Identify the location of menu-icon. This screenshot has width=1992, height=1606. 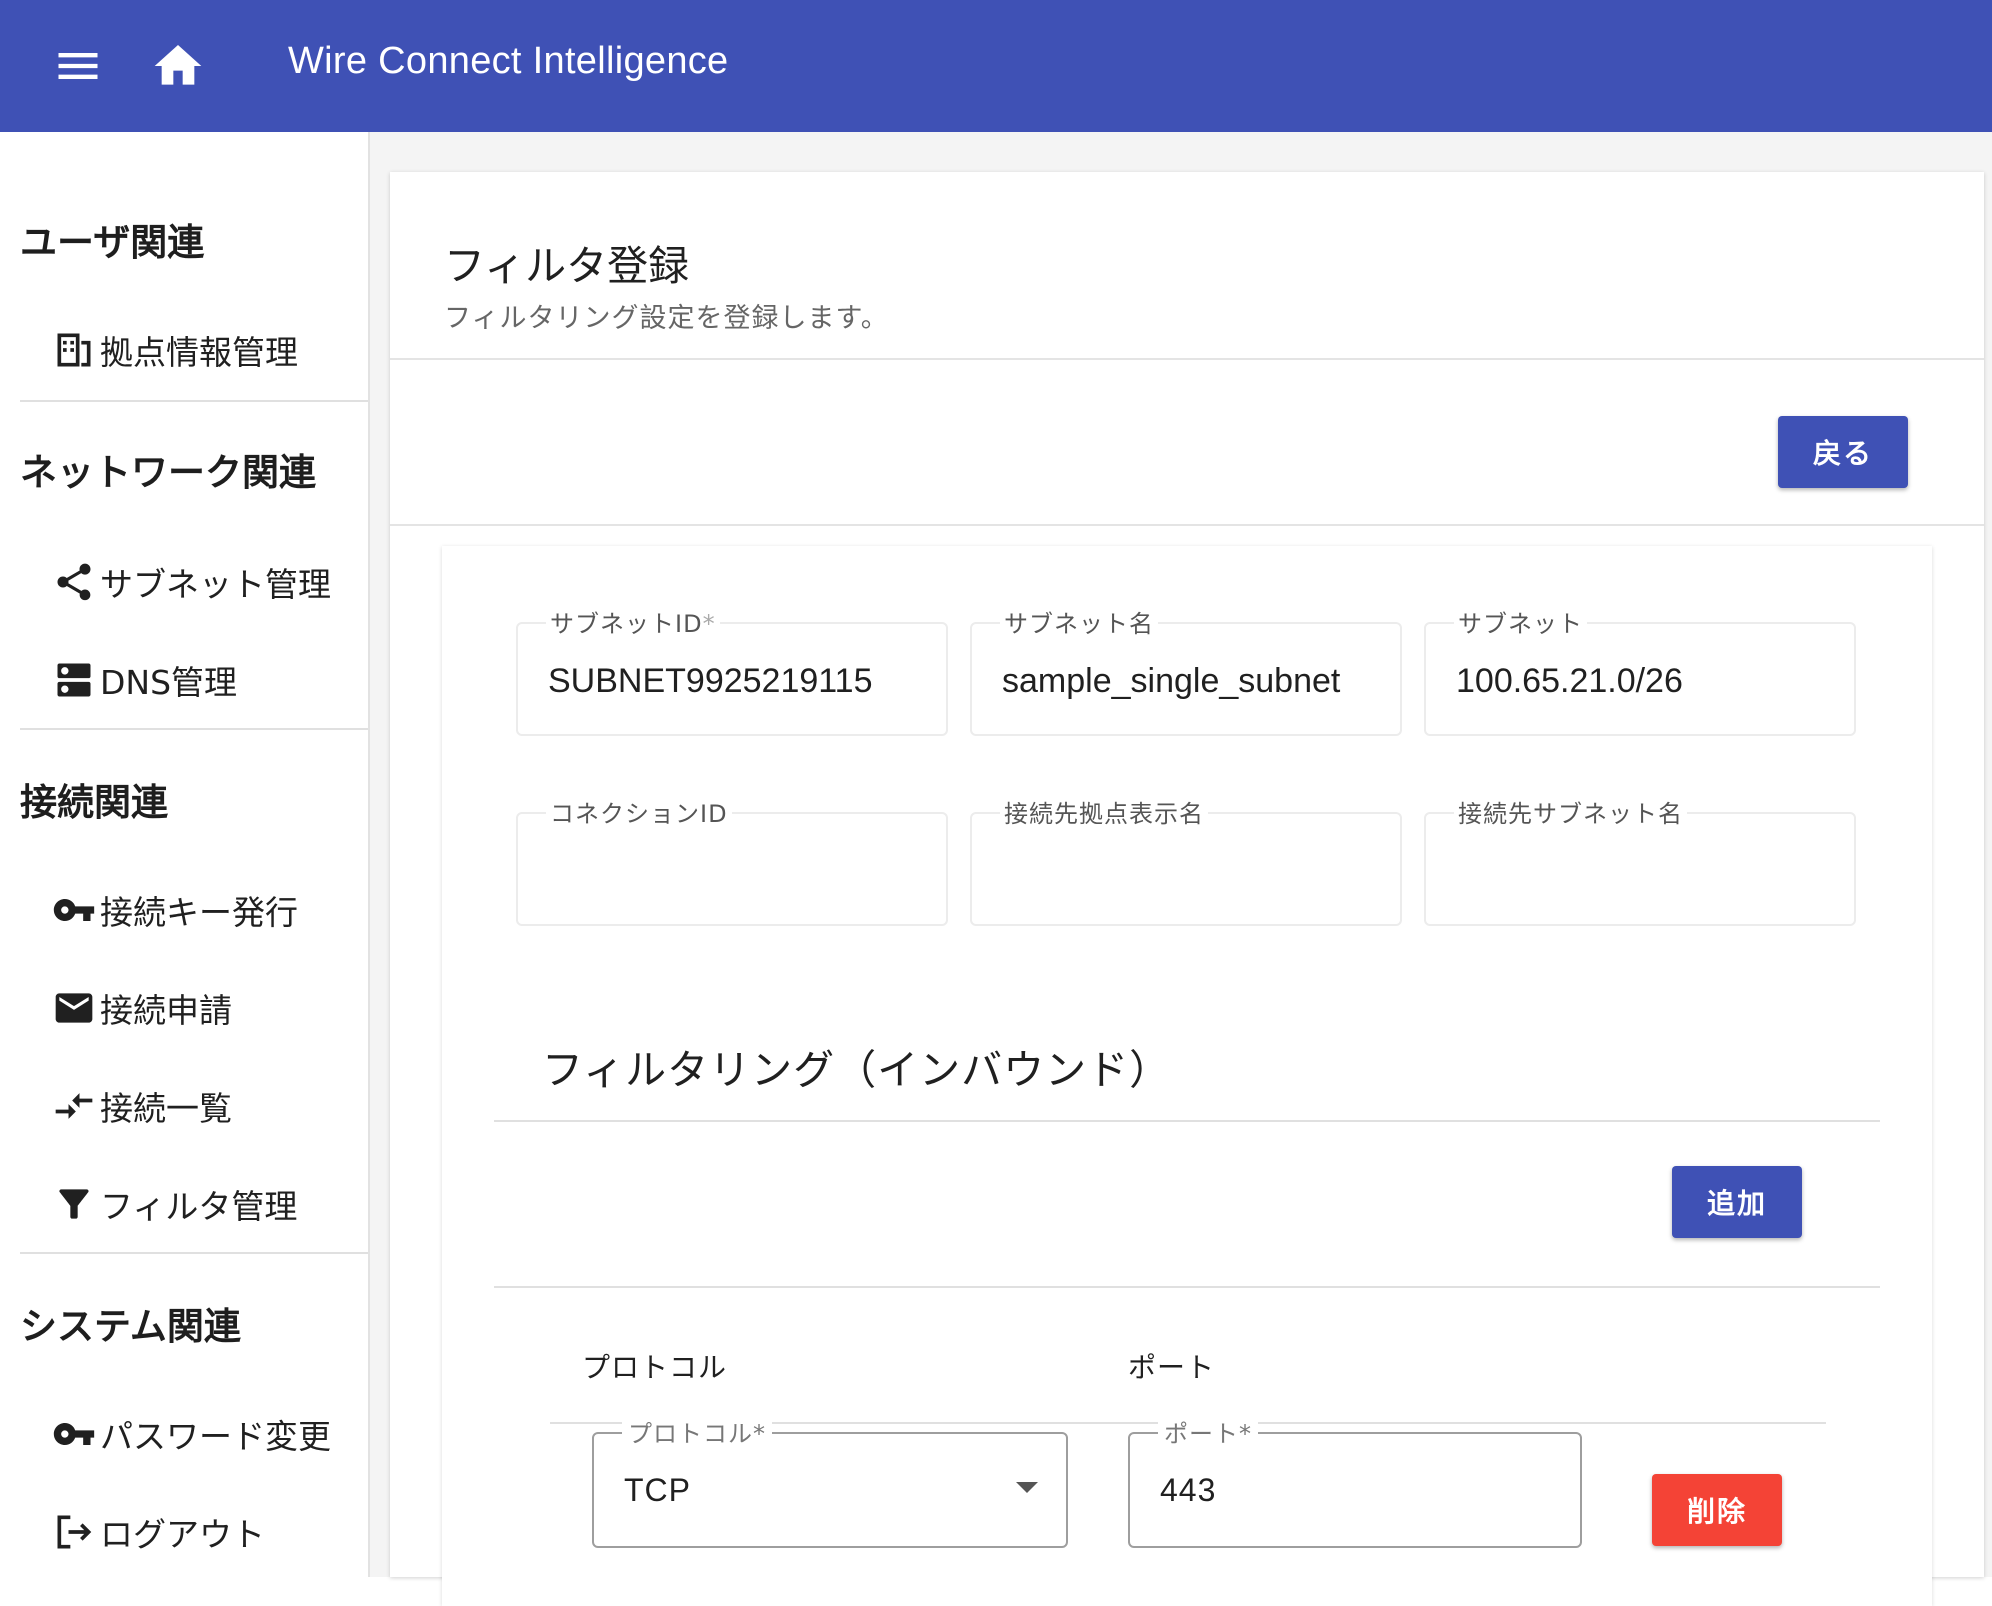
(78, 66).